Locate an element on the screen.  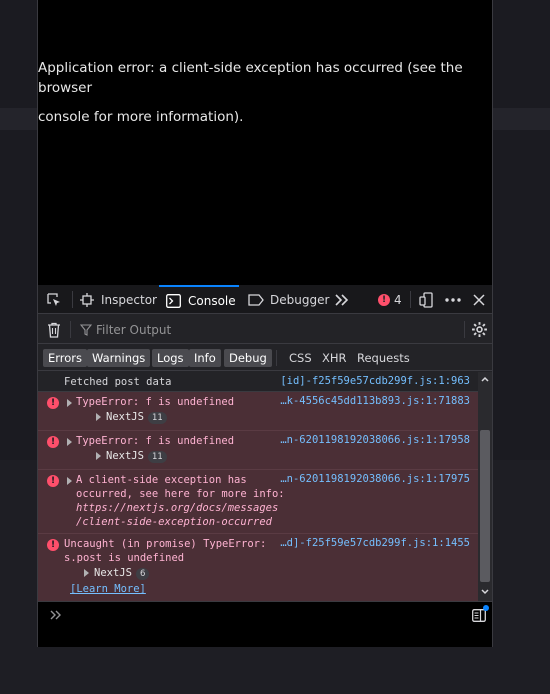
filter-icon is located at coordinates (86, 330).